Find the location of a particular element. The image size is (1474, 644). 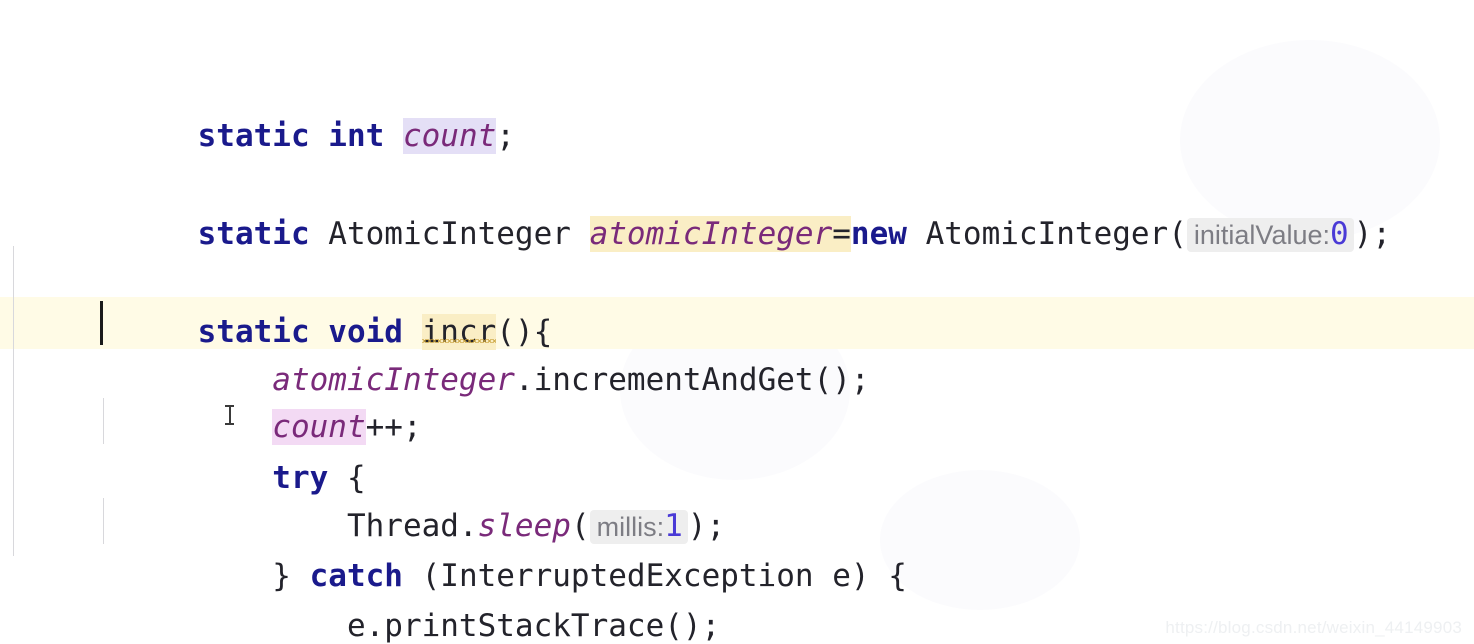

mouse-ibeam-cursor is located at coordinates (229, 415).